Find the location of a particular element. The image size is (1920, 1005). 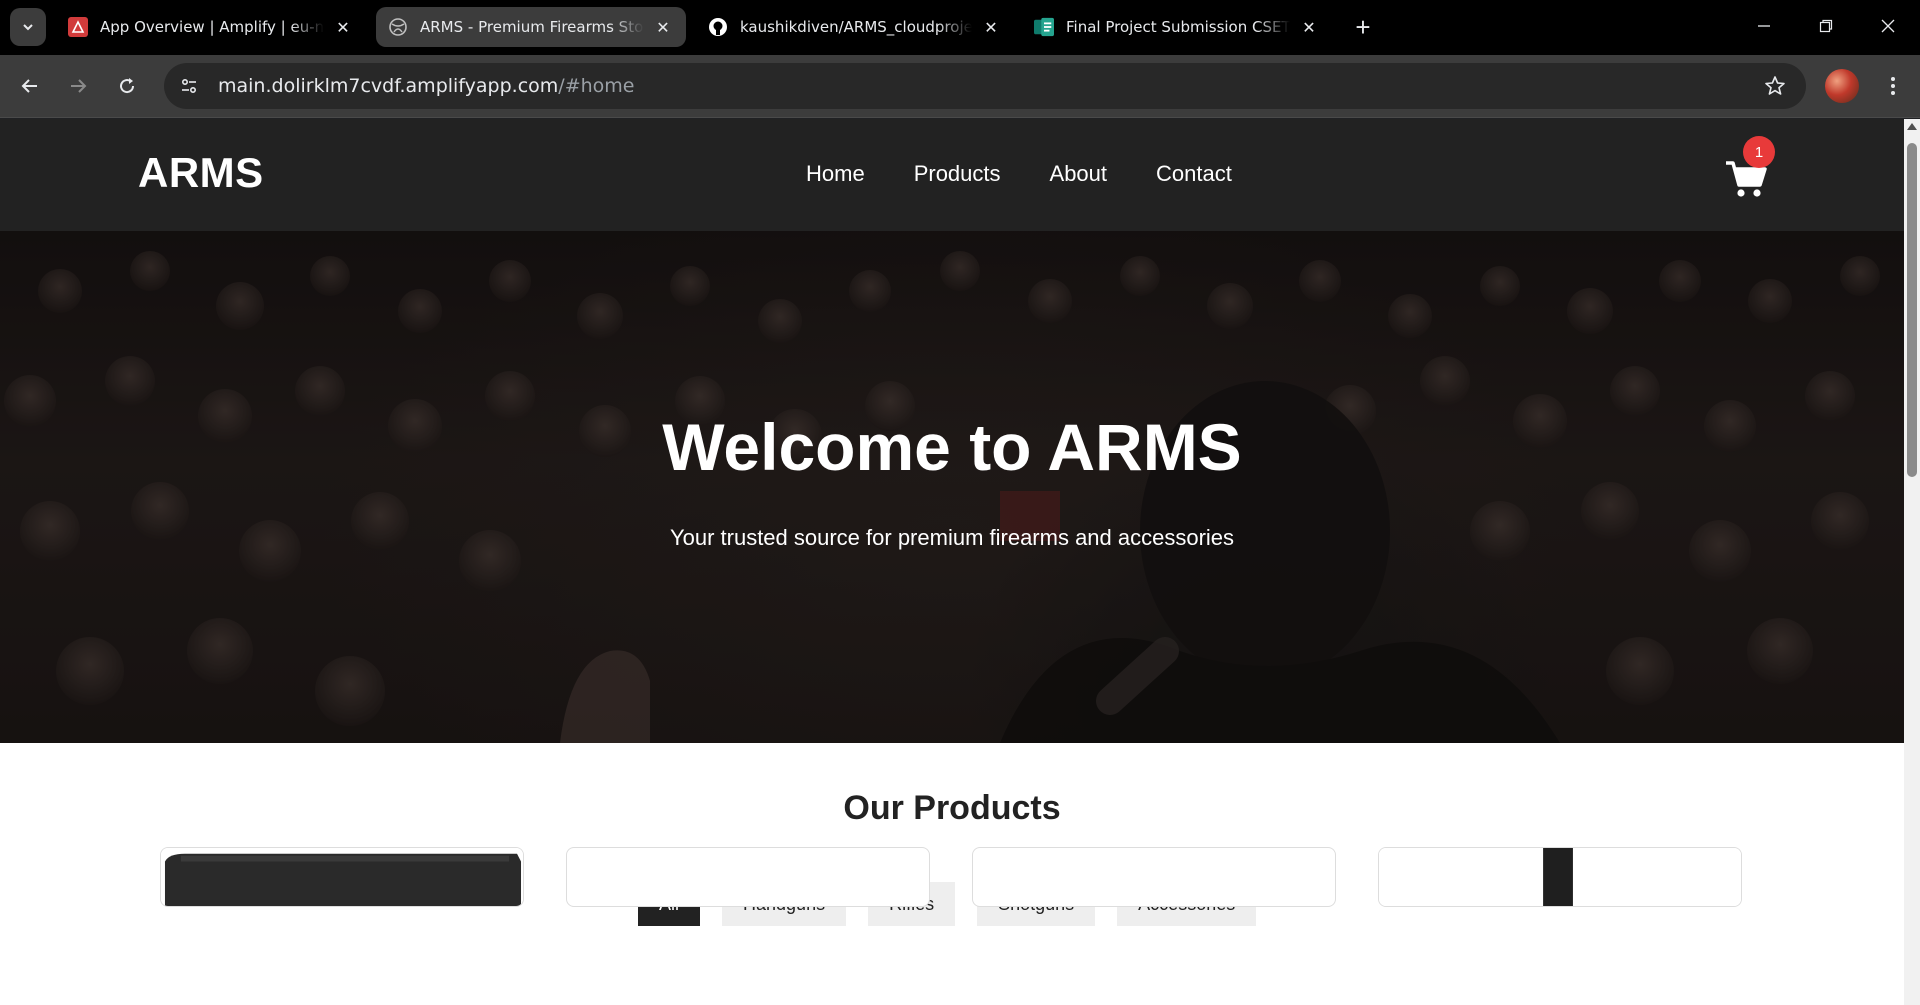

profile-avatar is located at coordinates (1842, 86).